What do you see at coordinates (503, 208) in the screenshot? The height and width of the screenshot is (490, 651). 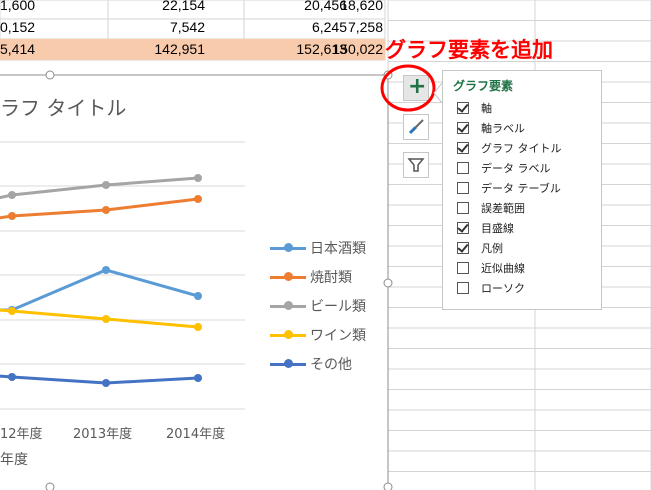 I see `panel-item-label: 誤差範囲` at bounding box center [503, 208].